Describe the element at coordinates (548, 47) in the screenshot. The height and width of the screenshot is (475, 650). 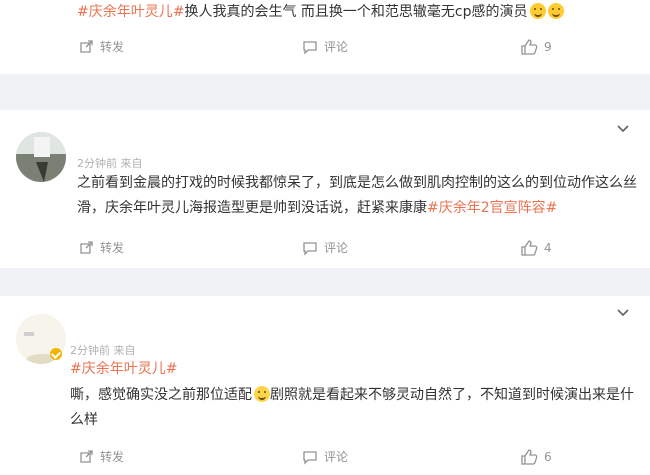
I see `like-count: 9` at that location.